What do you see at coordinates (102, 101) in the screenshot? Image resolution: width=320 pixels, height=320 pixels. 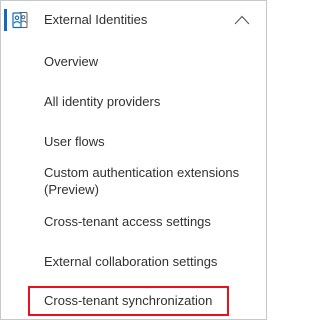 I see `nav-item-all-identity-providers: All identity providers` at bounding box center [102, 101].